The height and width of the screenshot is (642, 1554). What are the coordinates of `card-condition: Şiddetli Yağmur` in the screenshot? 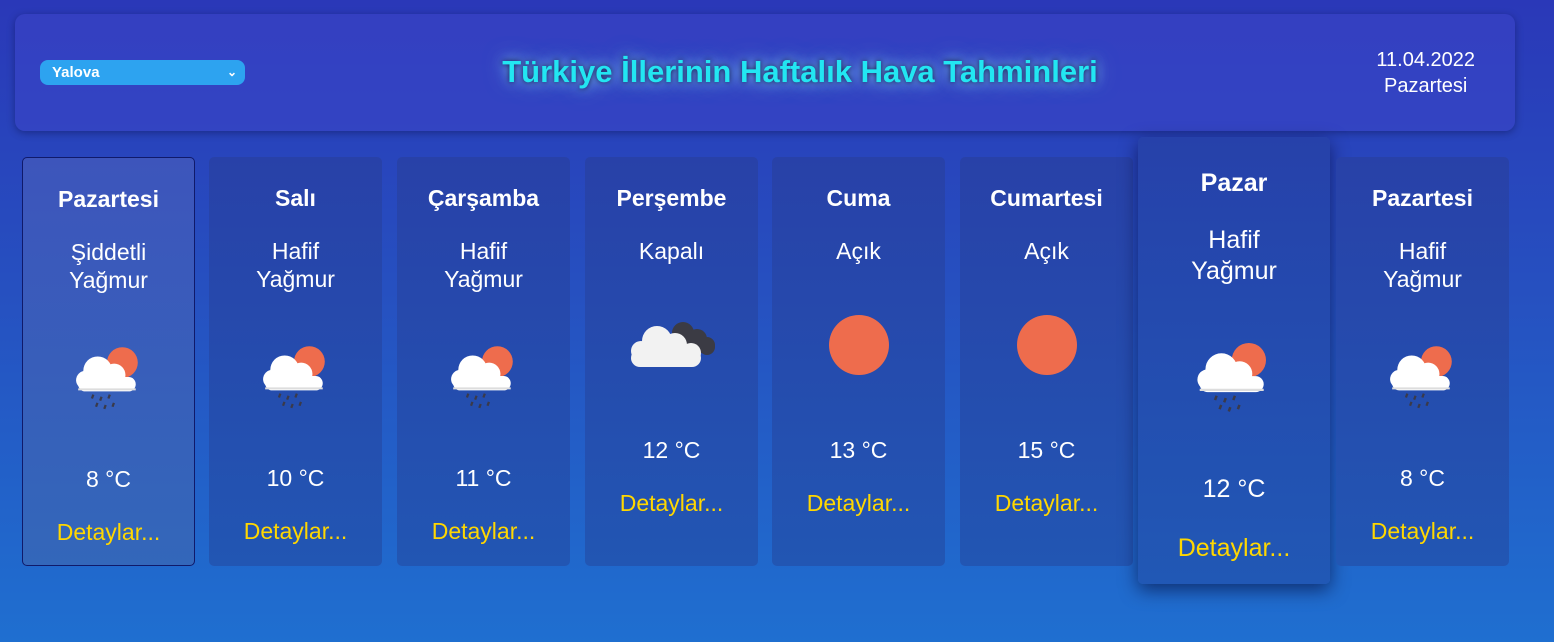 It's located at (108, 266).